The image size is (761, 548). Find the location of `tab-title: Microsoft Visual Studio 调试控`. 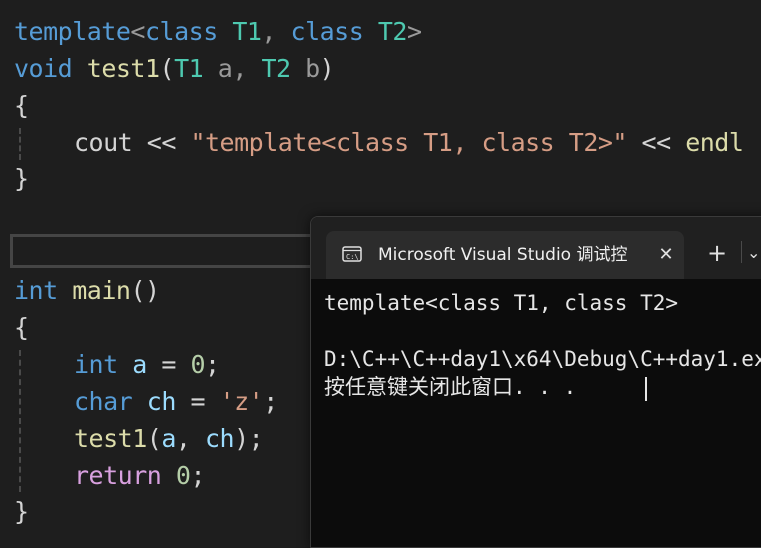

tab-title: Microsoft Visual Studio 调试控 is located at coordinates (503, 255).